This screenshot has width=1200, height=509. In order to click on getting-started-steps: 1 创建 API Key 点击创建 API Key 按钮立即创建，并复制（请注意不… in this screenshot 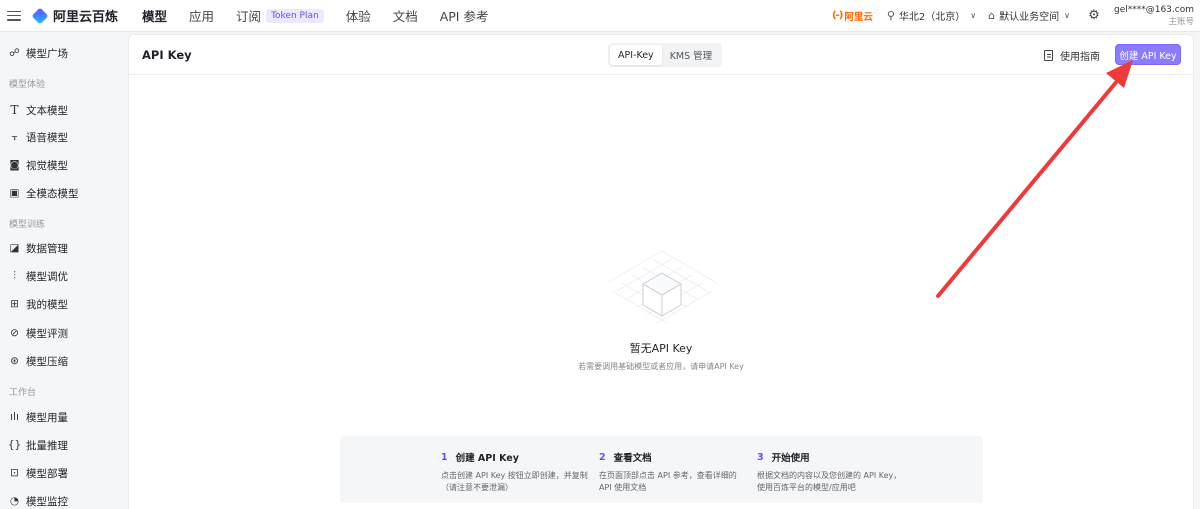, I will do `click(661, 469)`.